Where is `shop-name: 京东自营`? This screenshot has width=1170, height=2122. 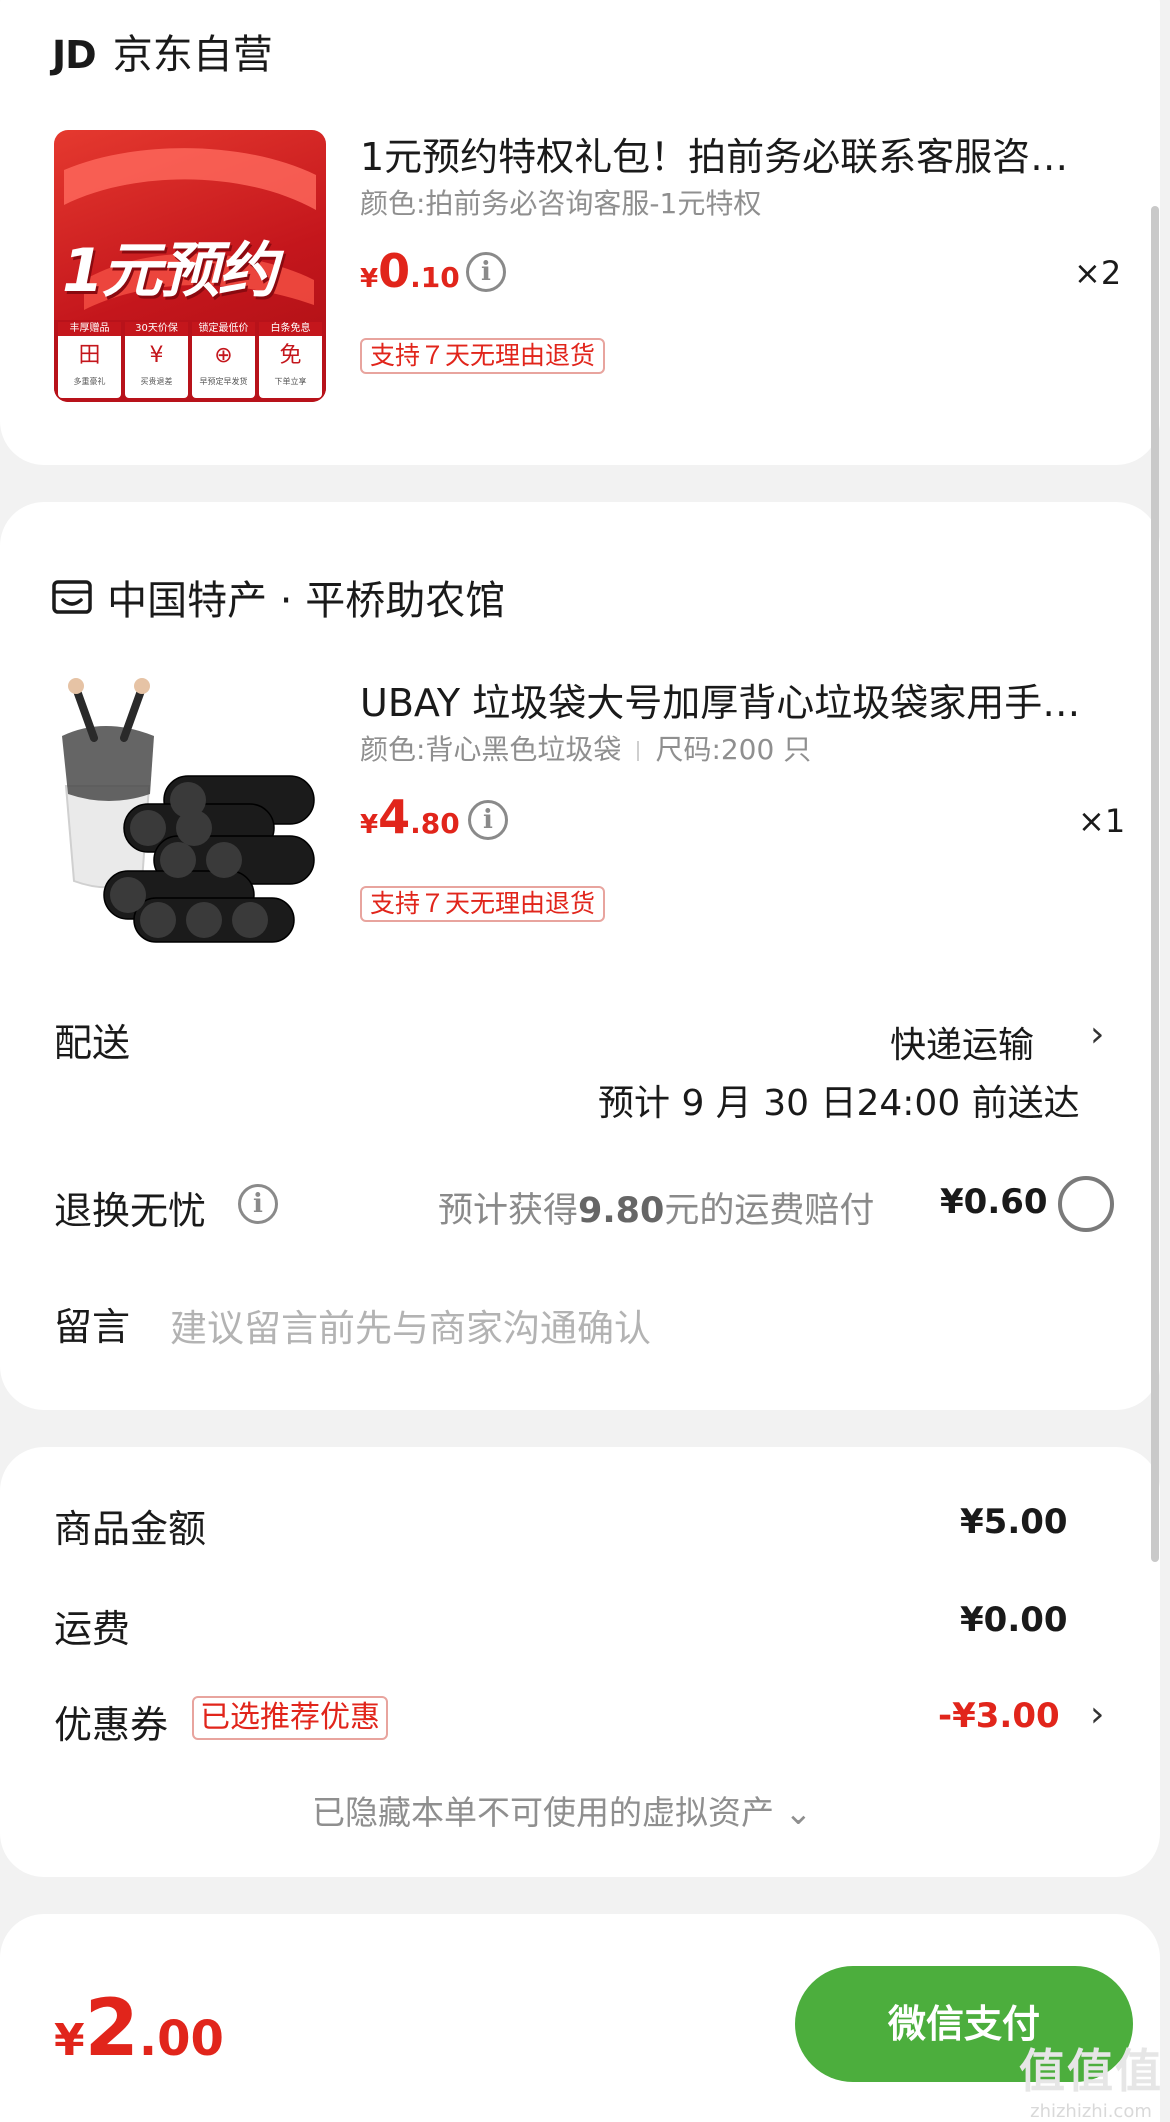
shop-name: 京东自营 is located at coordinates (192, 55).